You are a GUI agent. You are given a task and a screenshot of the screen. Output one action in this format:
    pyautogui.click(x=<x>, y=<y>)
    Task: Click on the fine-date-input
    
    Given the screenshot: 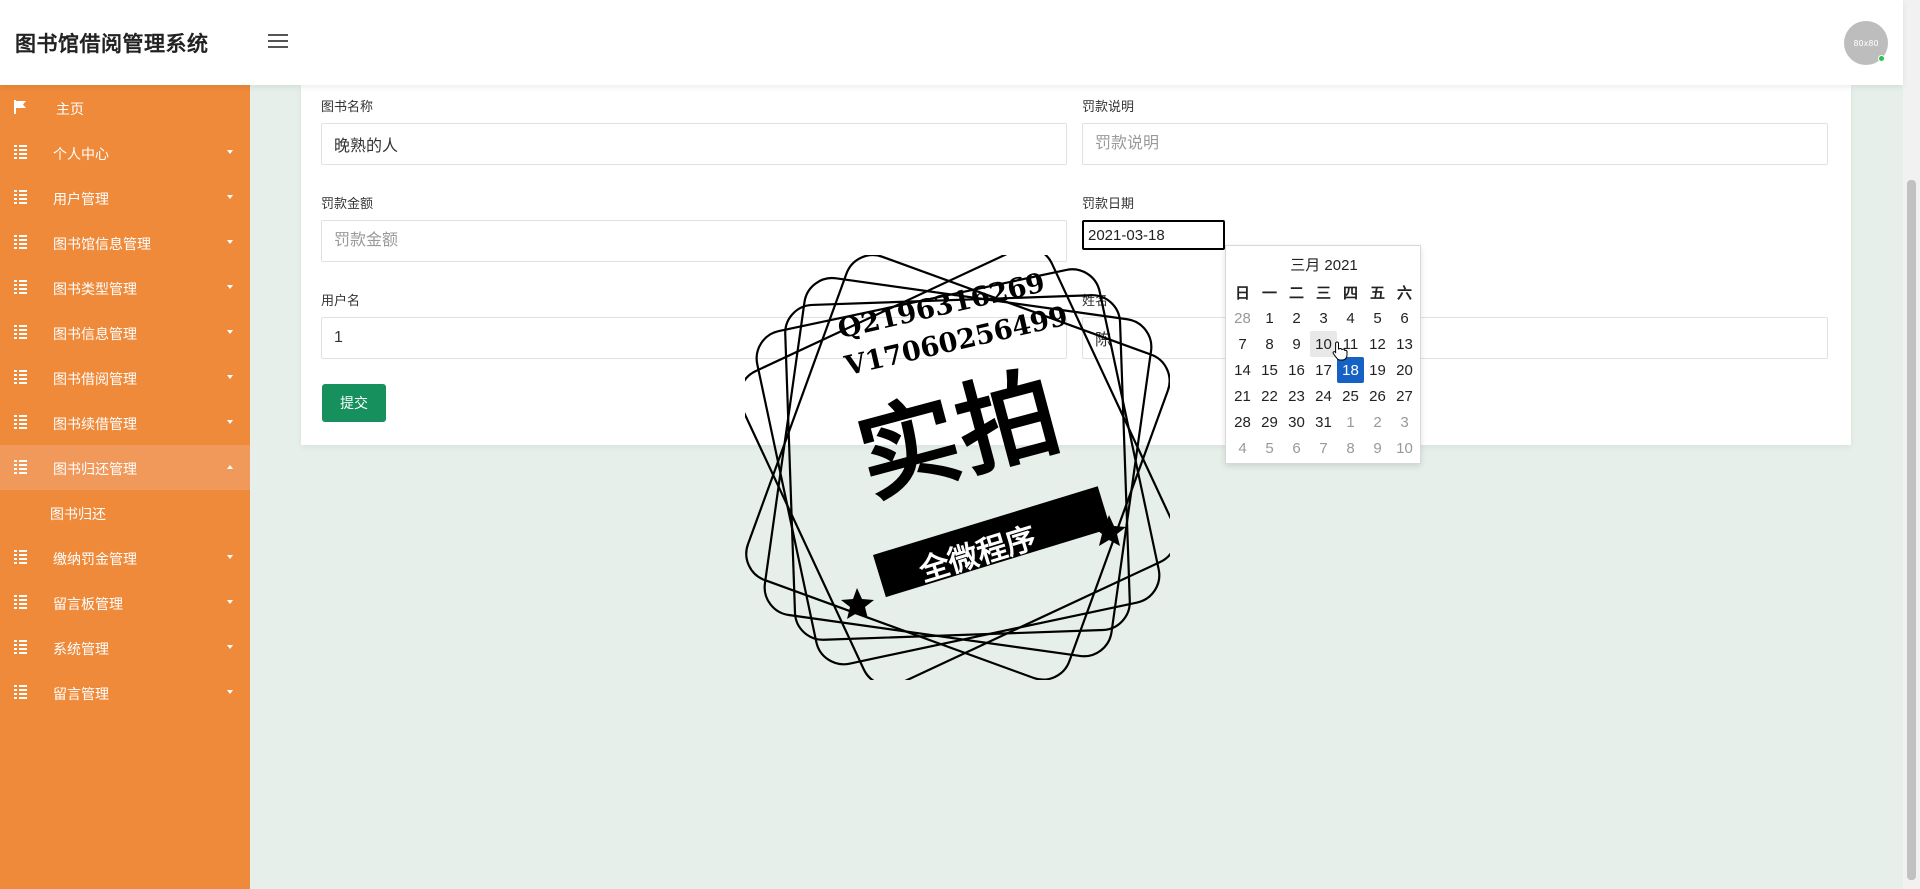 What is the action you would take?
    pyautogui.click(x=1153, y=235)
    